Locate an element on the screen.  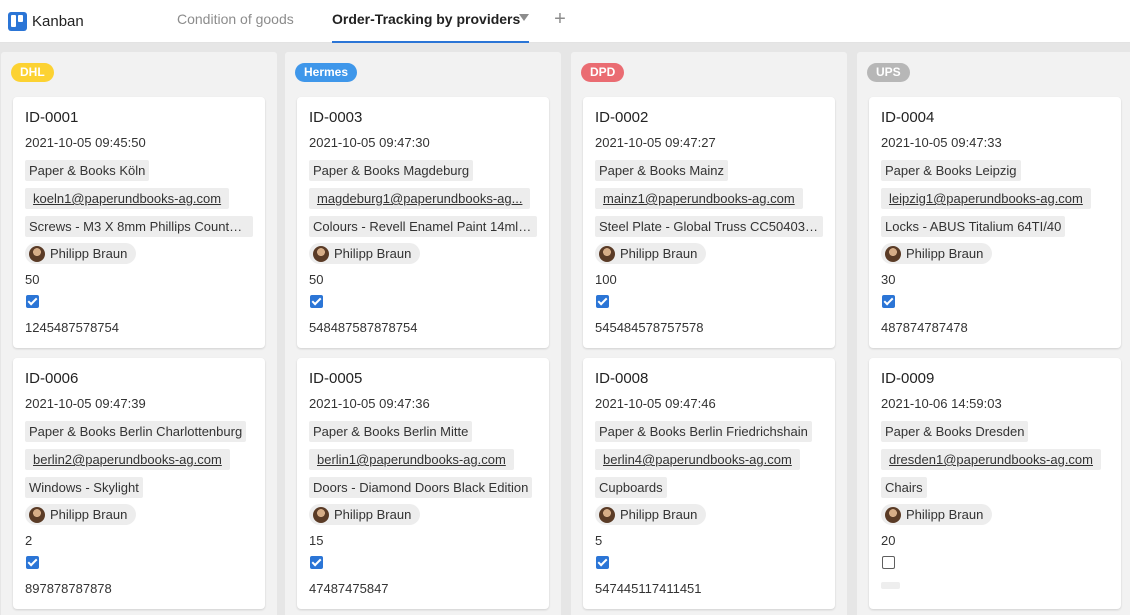
tracking-number: 547445117411451 is located at coordinates (648, 588).